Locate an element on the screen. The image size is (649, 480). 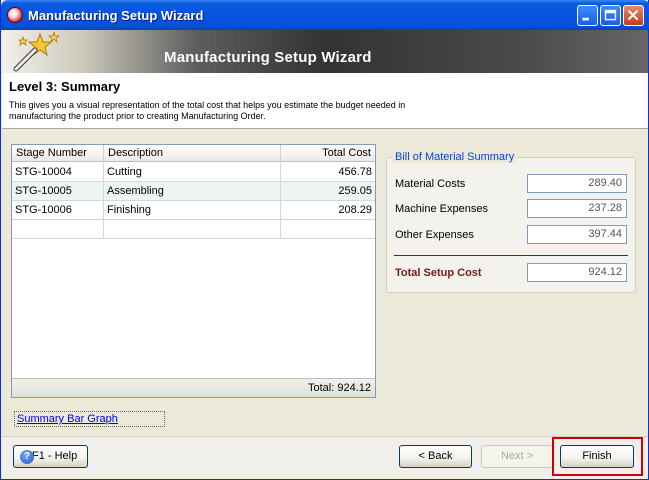
table-row: STG-10006 Finishing 208.29 is located at coordinates (193, 210).